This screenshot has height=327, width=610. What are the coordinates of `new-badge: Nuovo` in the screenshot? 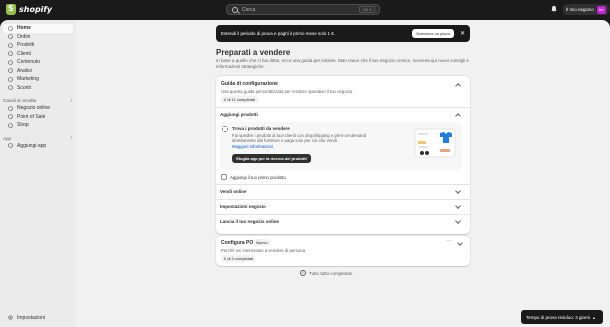 It's located at (262, 242).